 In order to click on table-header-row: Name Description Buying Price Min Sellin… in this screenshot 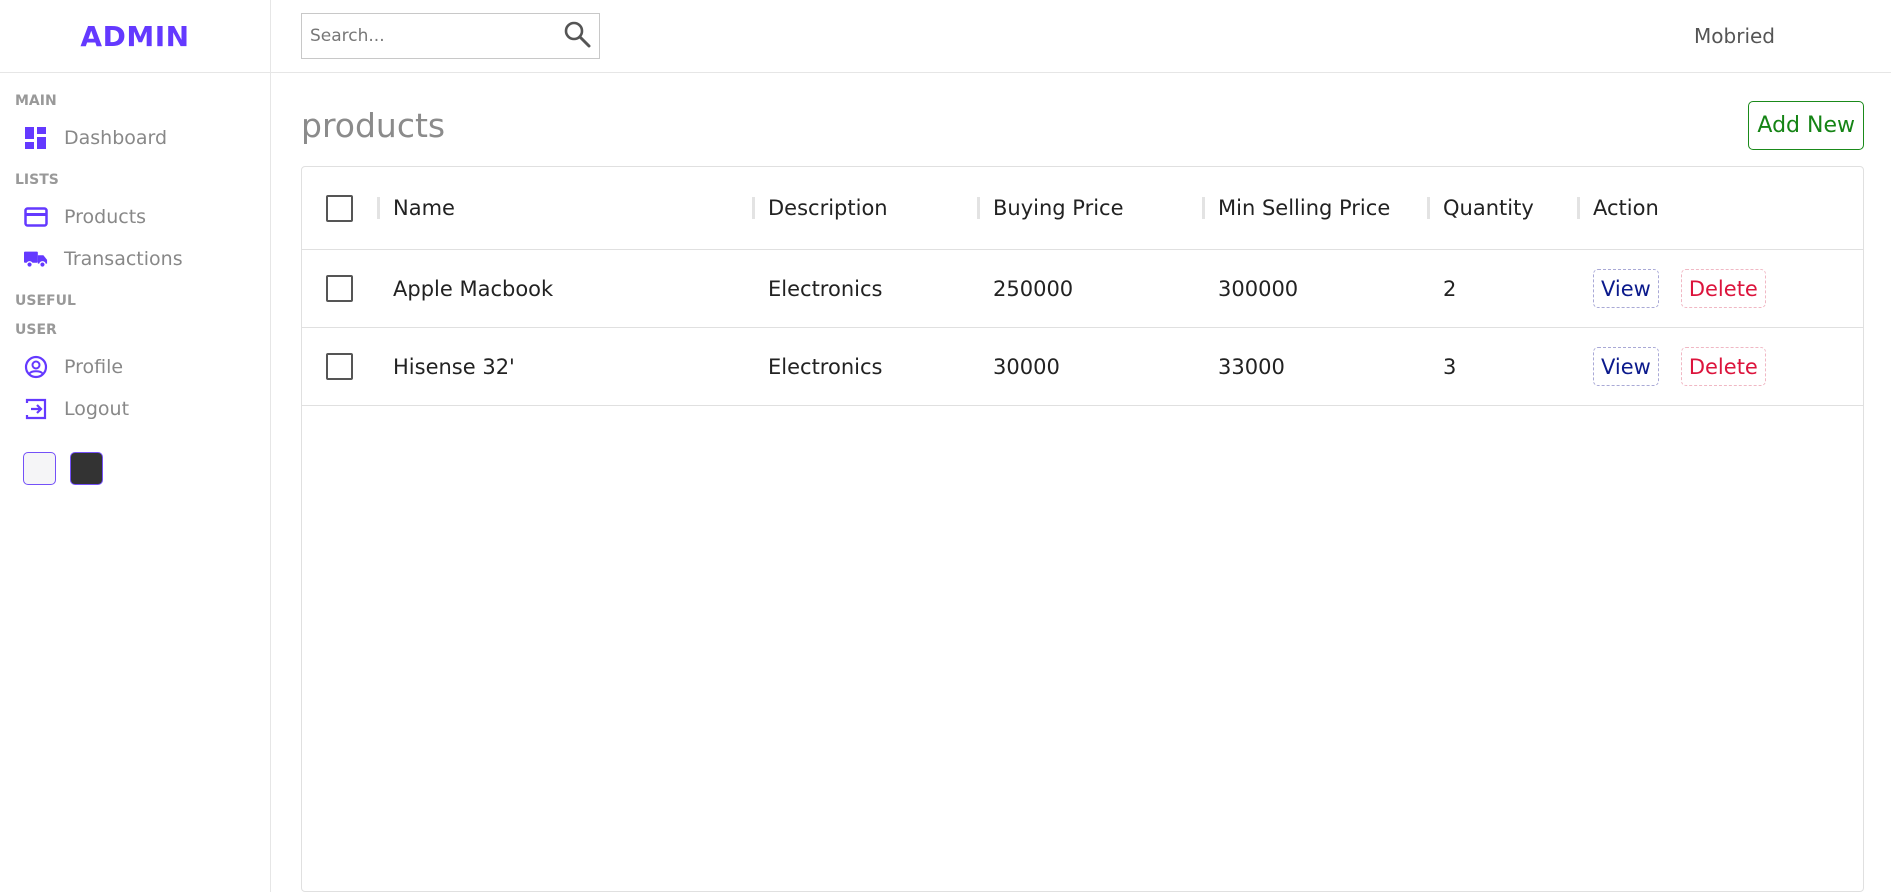, I will do `click(1082, 208)`.